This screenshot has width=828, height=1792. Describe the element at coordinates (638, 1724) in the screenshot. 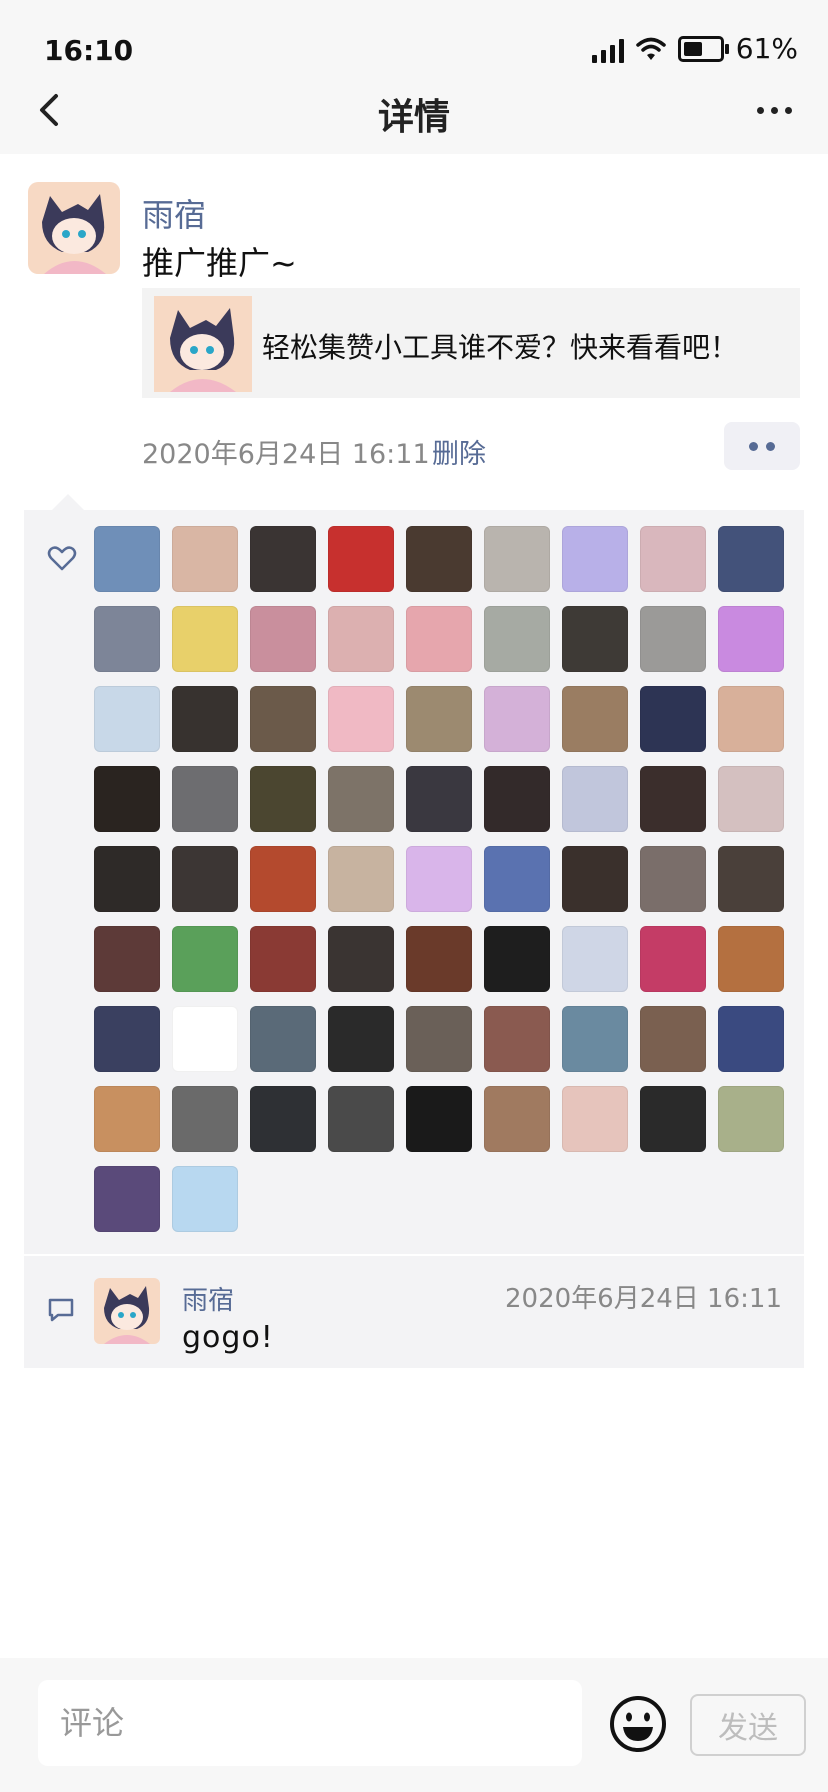

I see `smiley-face-icon` at that location.